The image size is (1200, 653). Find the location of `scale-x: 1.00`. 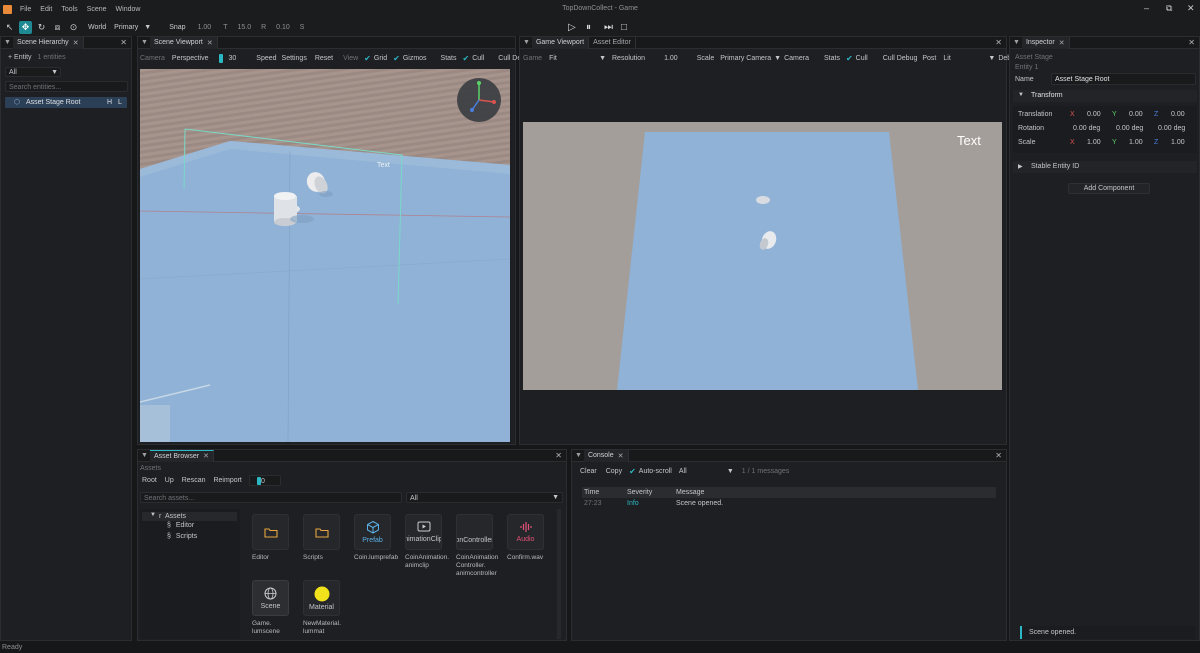

scale-x: 1.00 is located at coordinates (1094, 142).